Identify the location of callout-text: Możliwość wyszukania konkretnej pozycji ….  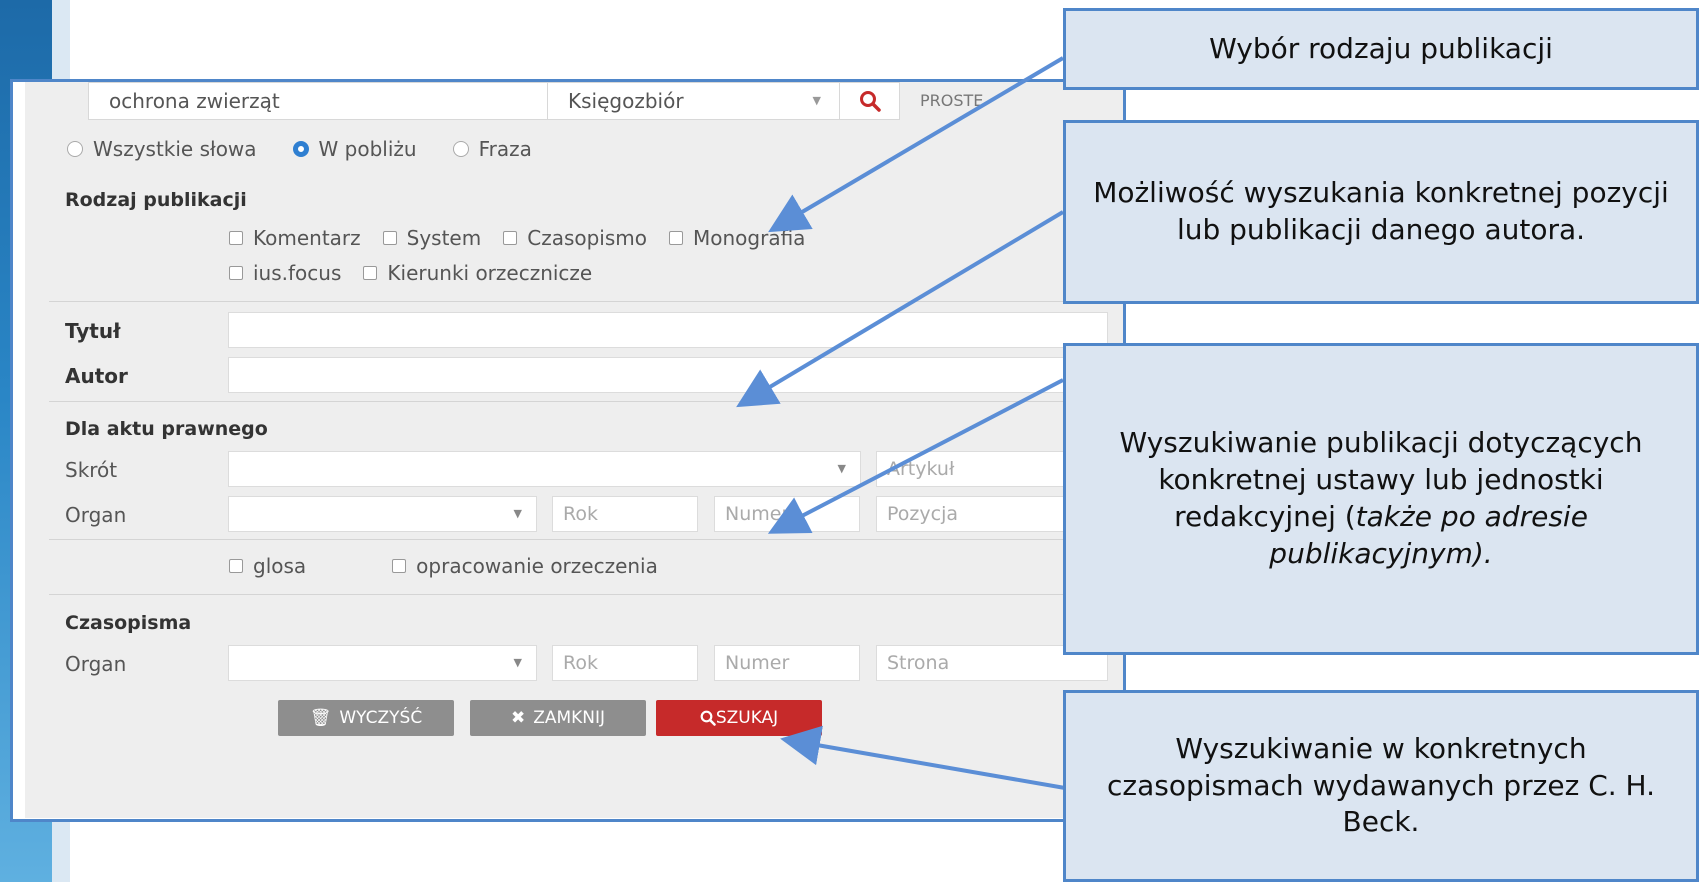
(1381, 211).